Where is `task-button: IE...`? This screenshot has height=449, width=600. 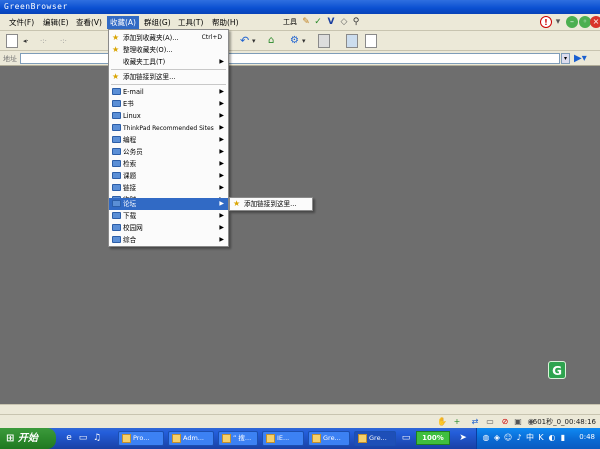
task-button: IE... is located at coordinates (283, 438).